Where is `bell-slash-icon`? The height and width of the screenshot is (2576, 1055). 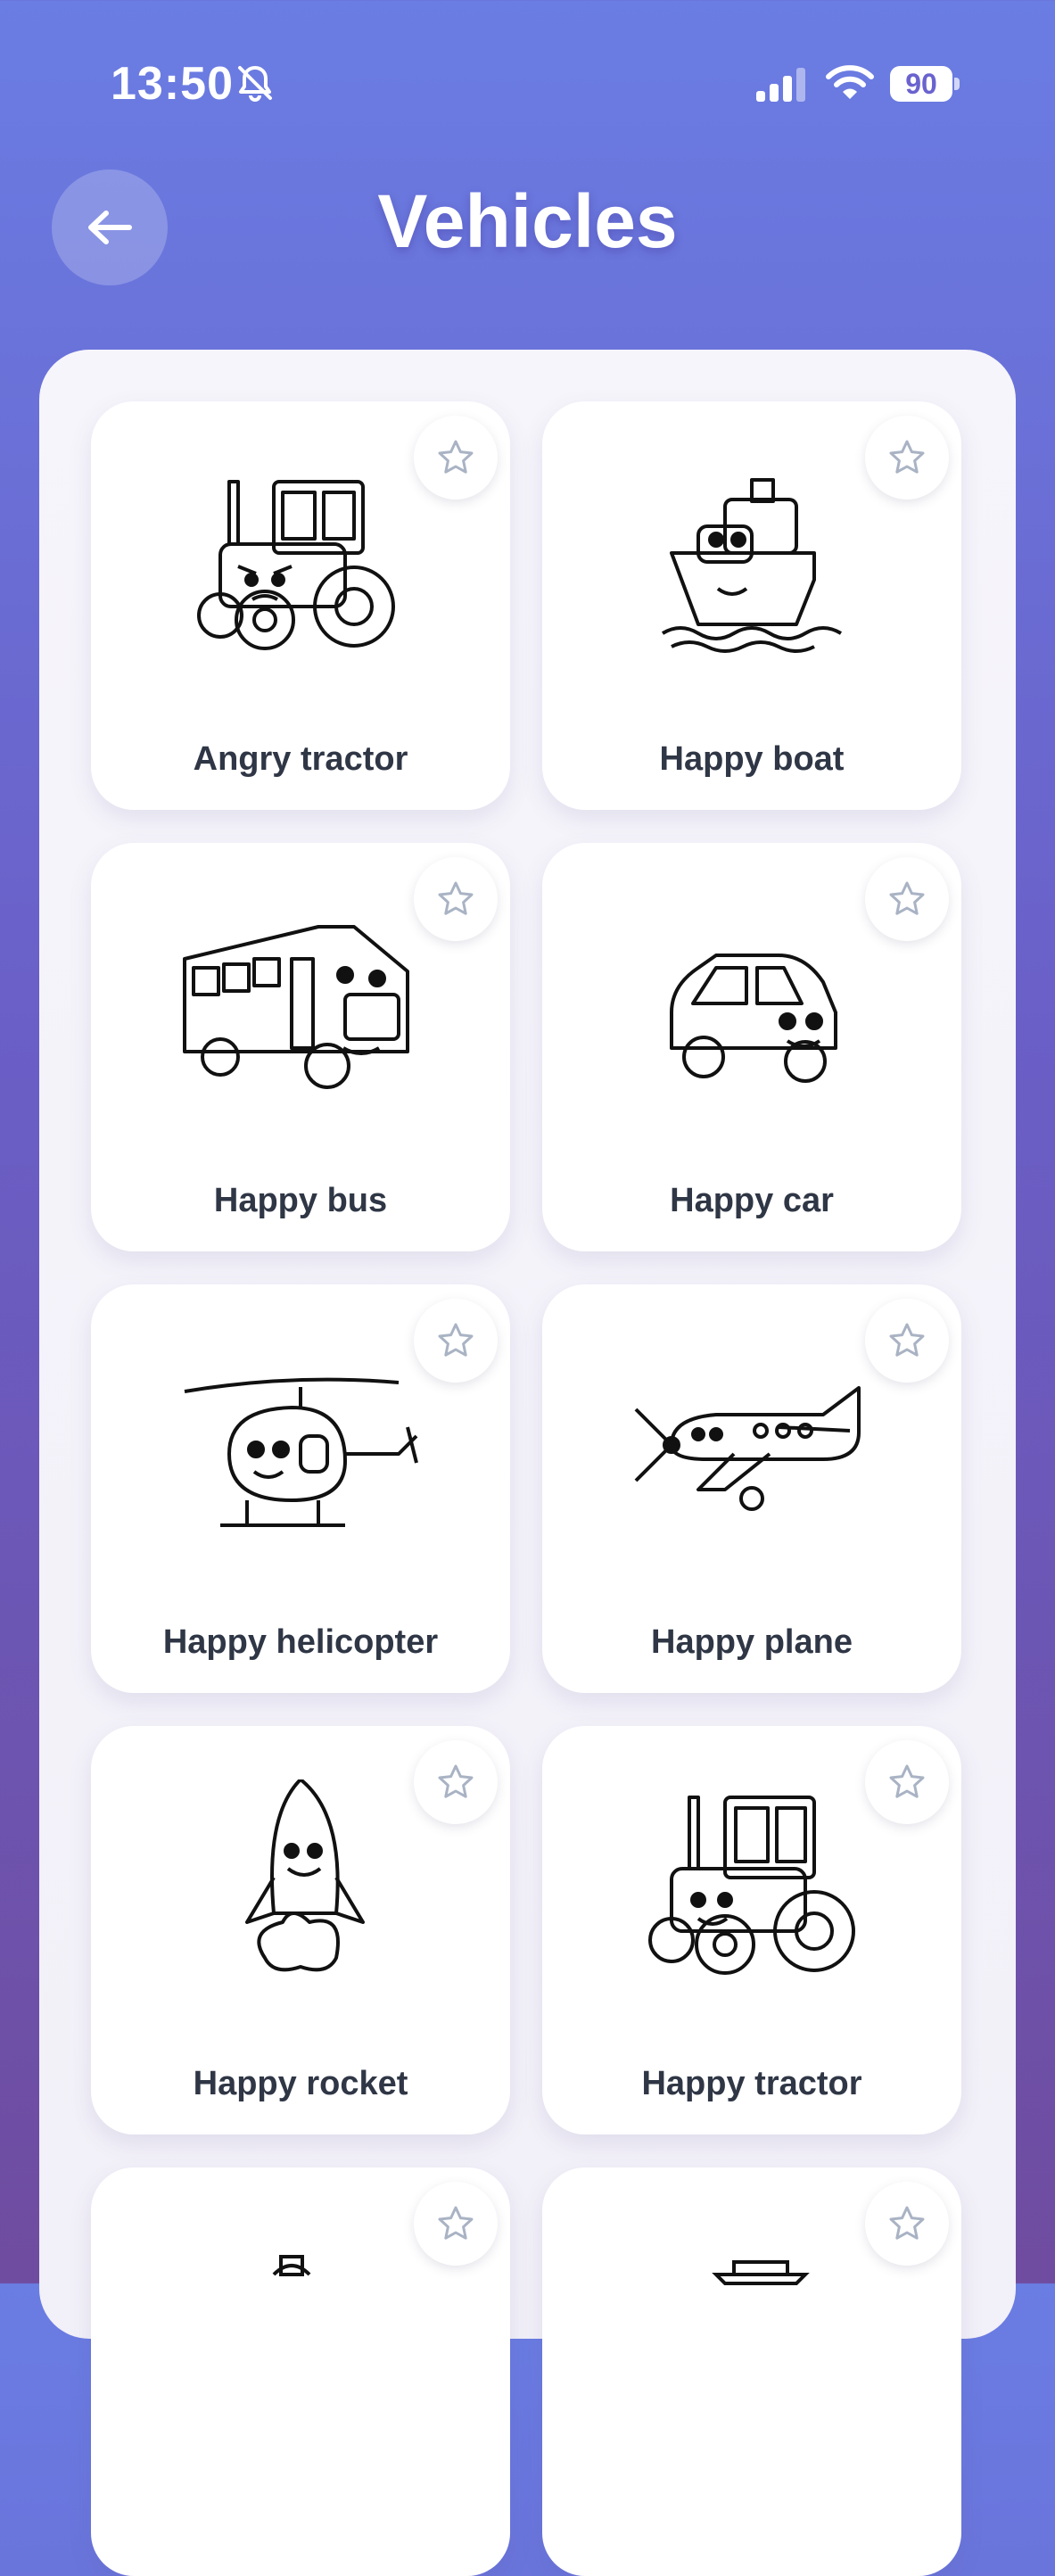 bell-slash-icon is located at coordinates (255, 83).